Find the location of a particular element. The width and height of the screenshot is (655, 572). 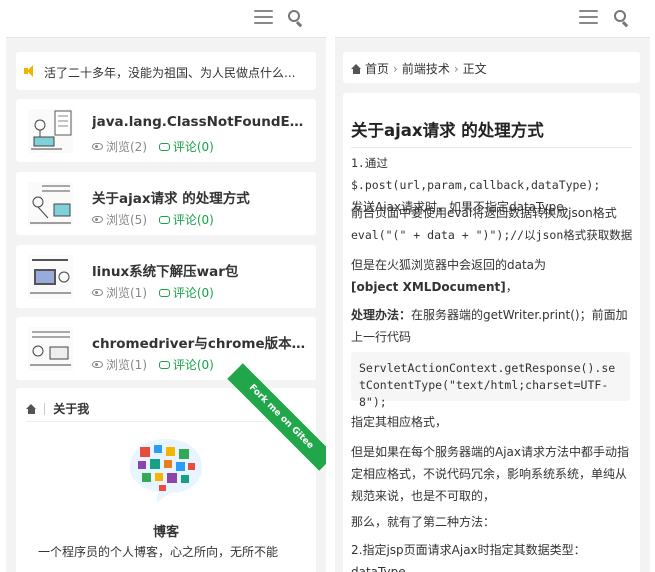

paragraph-8: 2.指定jsp页面请求Ajax时指定其数据类型：dataType is located at coordinates (468, 557).